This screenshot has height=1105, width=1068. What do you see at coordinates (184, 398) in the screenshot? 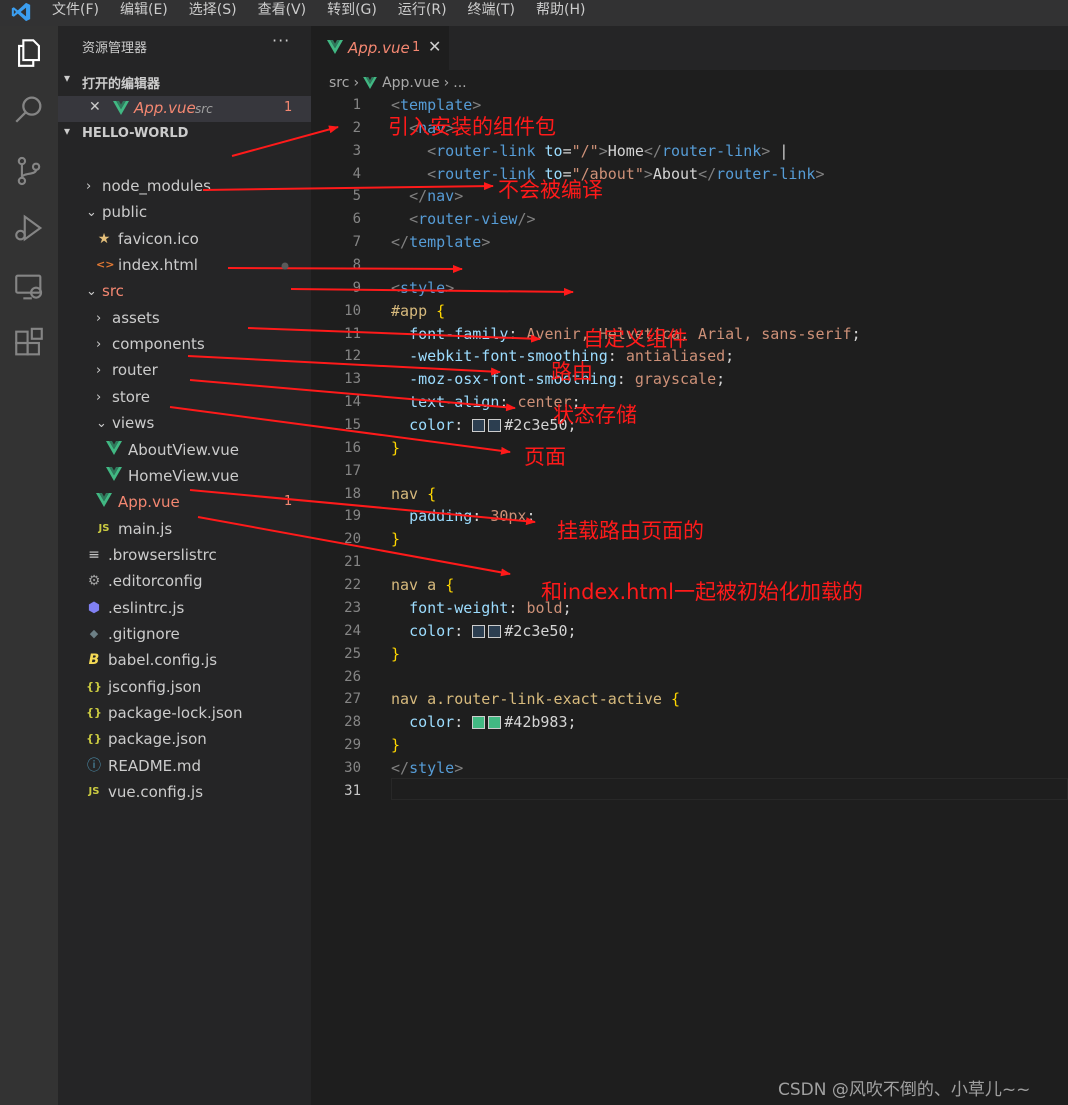
I see `tree-folder: › store` at bounding box center [184, 398].